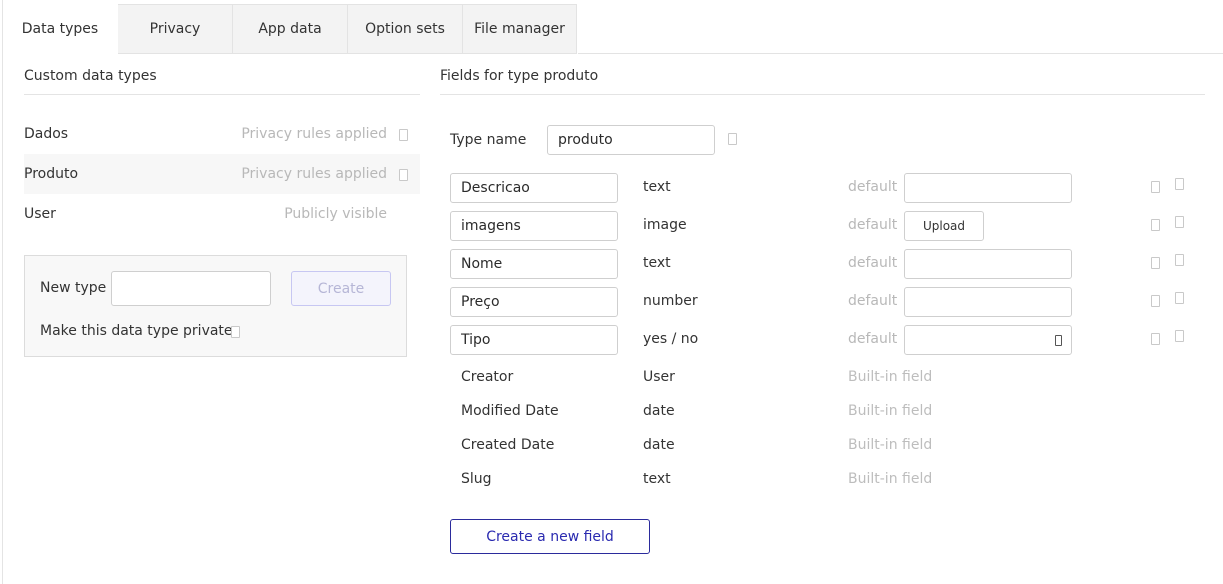 This screenshot has height=584, width=1223. I want to click on data-type-status: Publicly visible, so click(335, 214).